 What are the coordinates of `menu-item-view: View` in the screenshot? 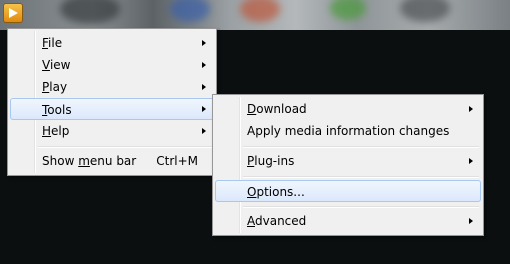 It's located at (112, 65).